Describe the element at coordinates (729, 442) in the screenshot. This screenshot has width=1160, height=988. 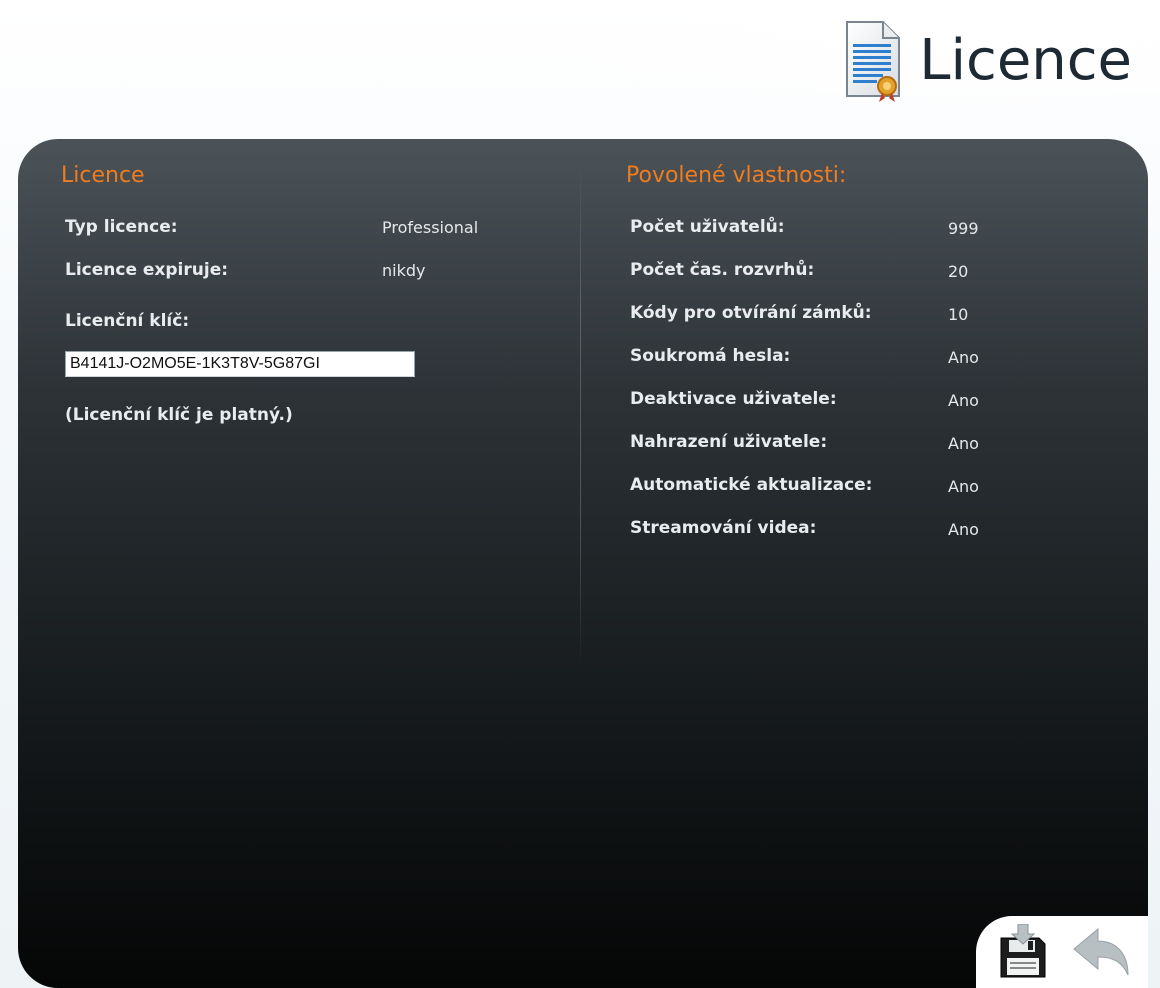
I see `feature-label: Nahrazení uživatele:` at that location.